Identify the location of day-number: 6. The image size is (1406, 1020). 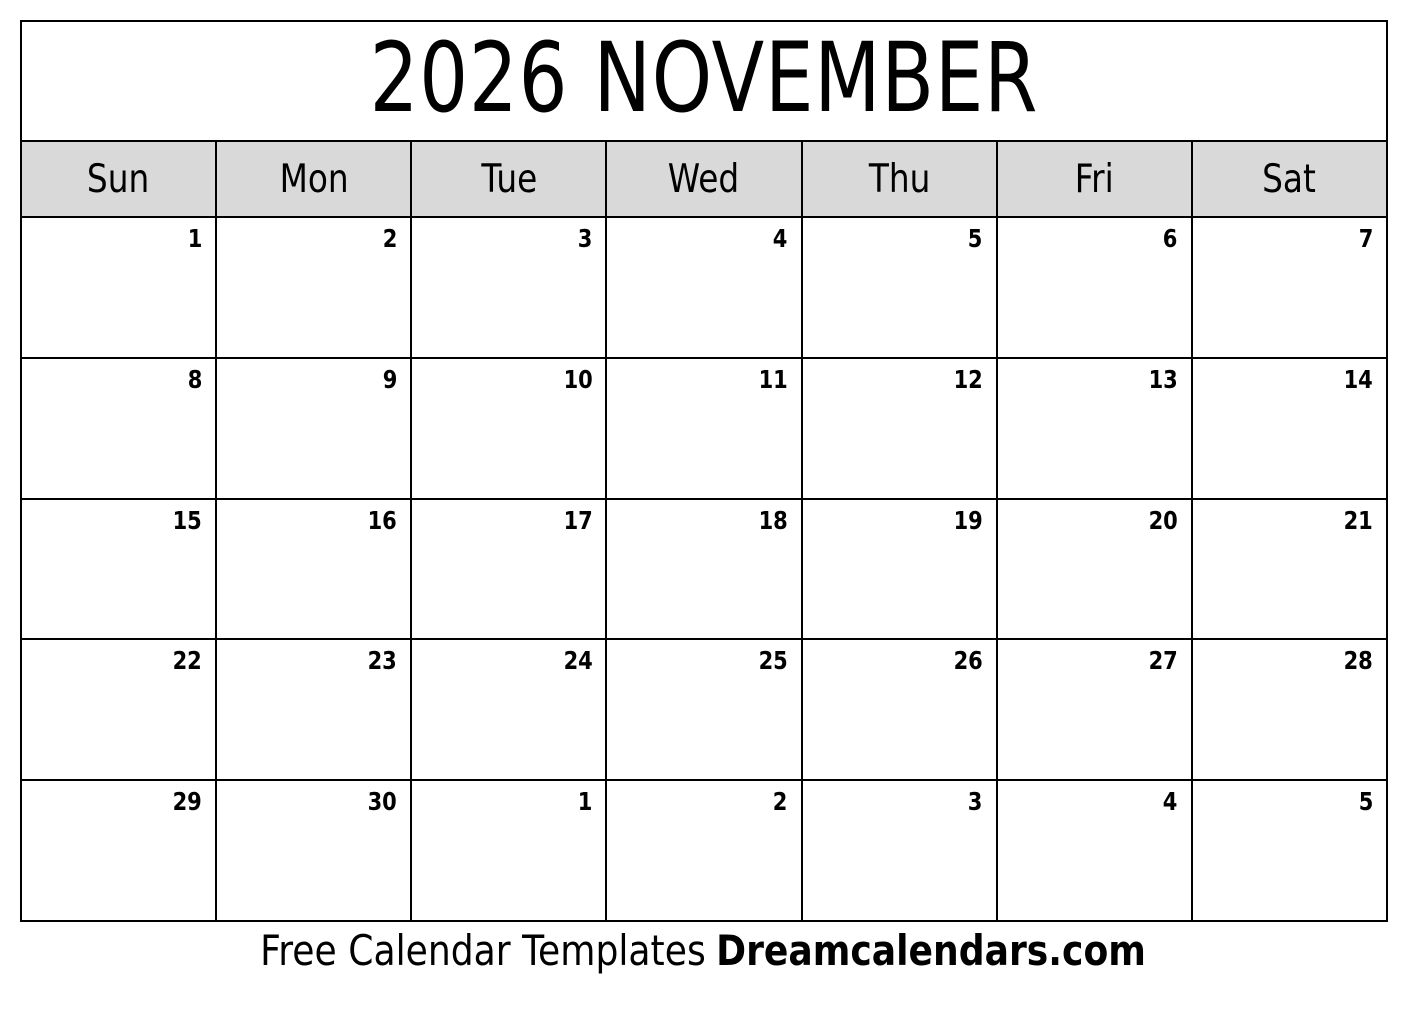
(1170, 238).